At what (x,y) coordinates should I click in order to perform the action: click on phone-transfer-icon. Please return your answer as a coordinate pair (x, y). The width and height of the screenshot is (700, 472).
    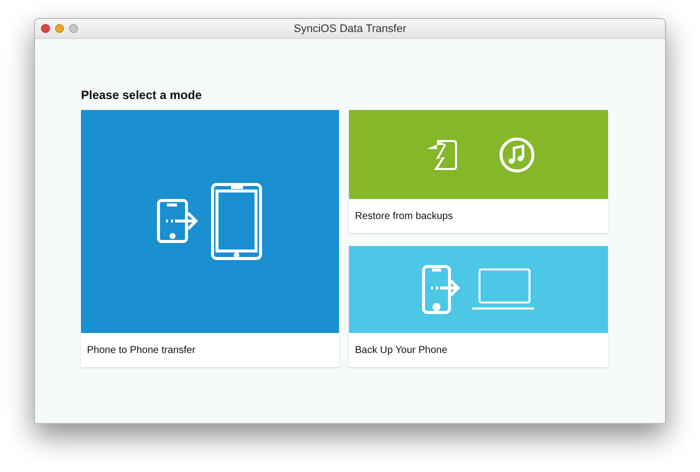
    Looking at the image, I should click on (210, 221).